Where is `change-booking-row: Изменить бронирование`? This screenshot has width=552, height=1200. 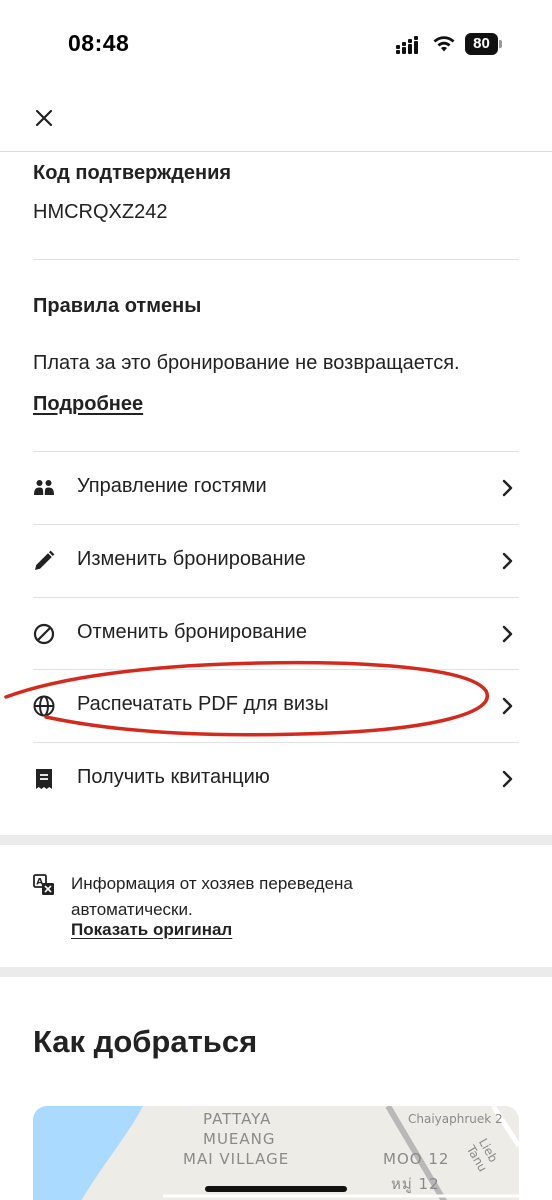 change-booking-row: Изменить бронирование is located at coordinates (276, 561).